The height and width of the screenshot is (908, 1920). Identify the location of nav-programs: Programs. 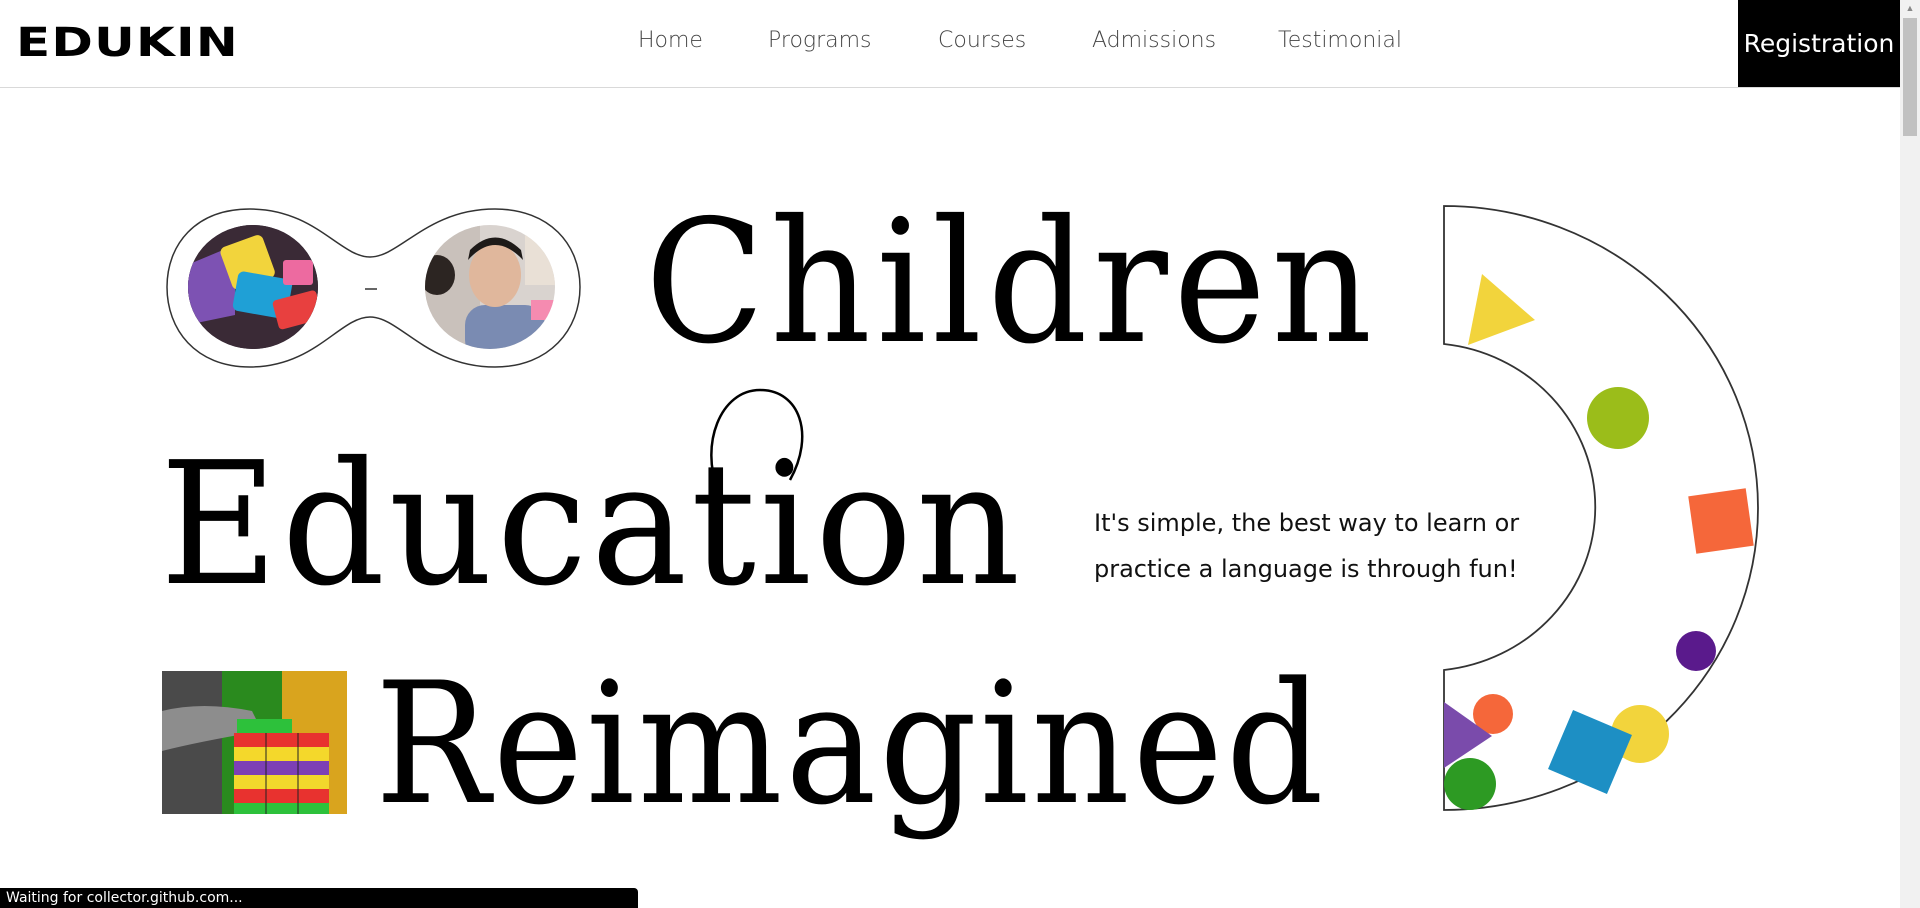
(820, 40).